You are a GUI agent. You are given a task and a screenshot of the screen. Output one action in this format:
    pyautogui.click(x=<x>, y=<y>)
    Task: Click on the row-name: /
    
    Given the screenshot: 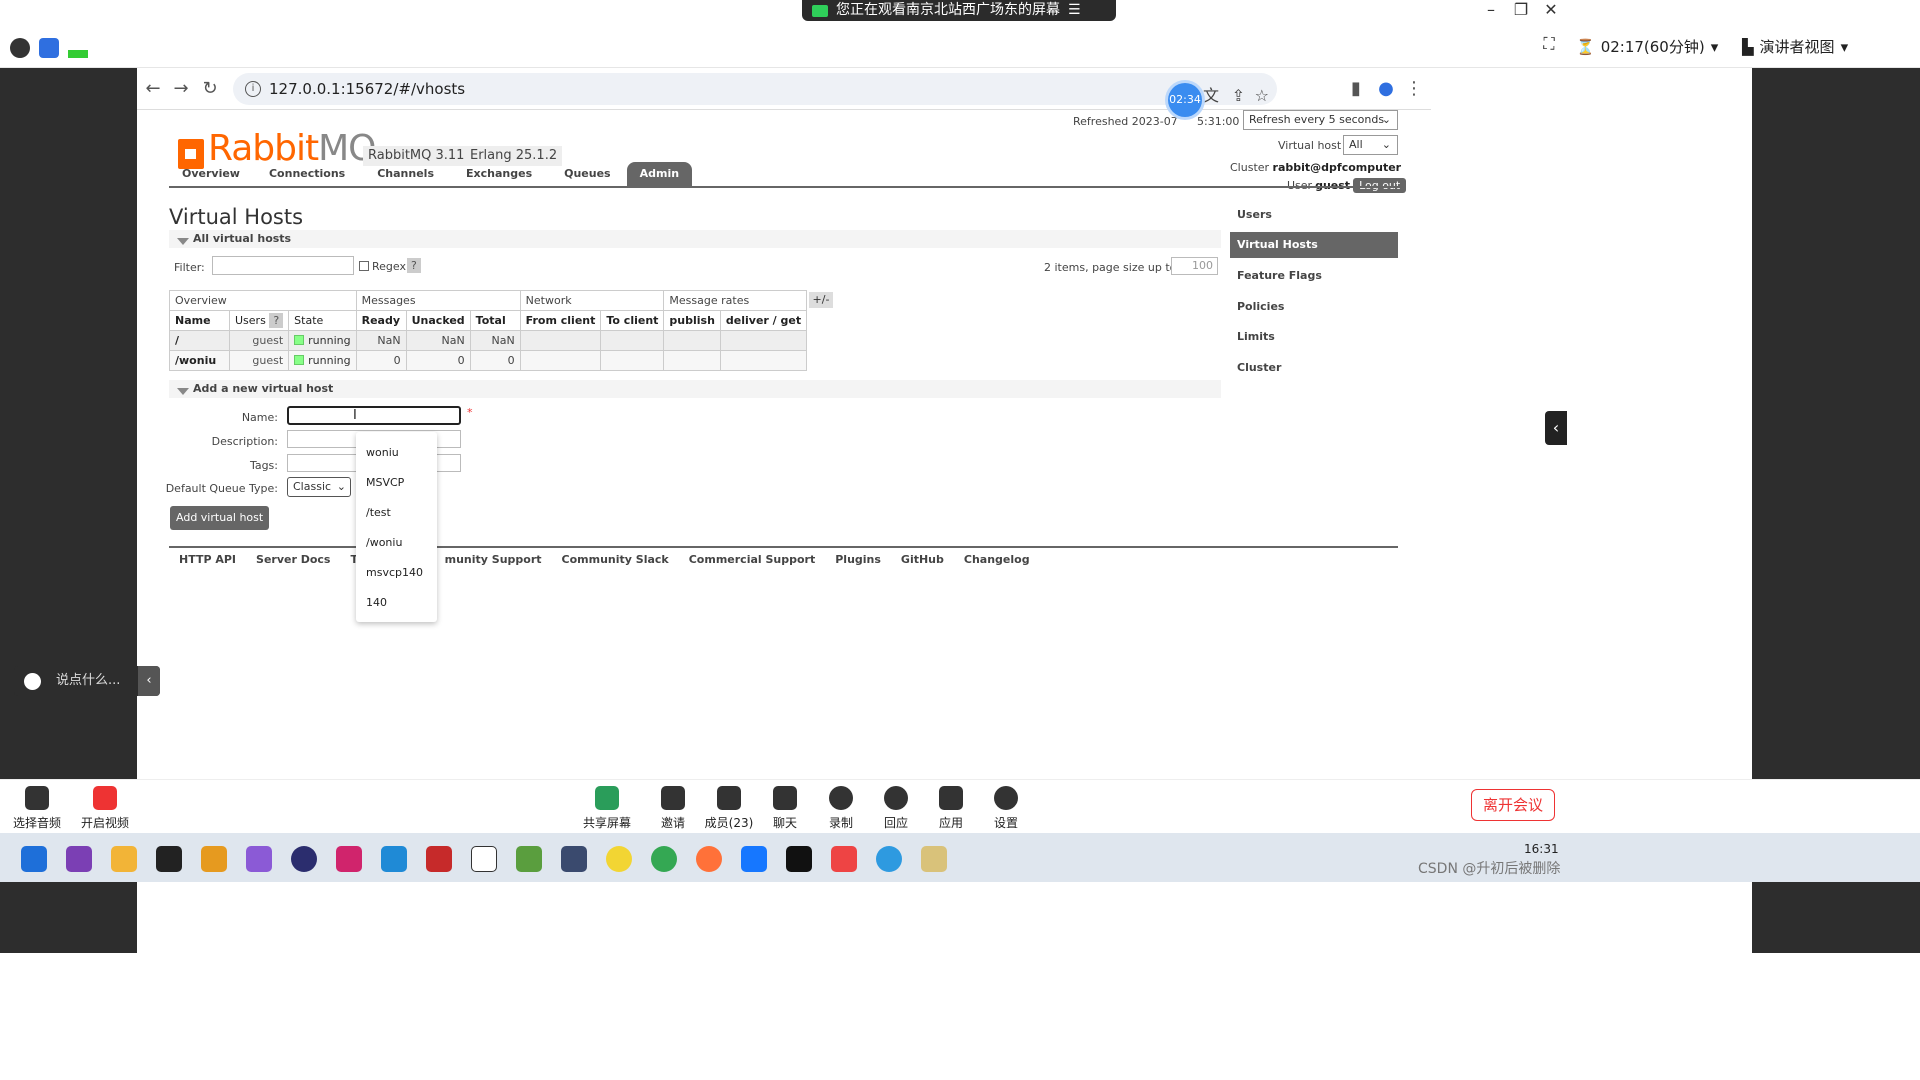 What is the action you would take?
    pyautogui.click(x=199, y=340)
    